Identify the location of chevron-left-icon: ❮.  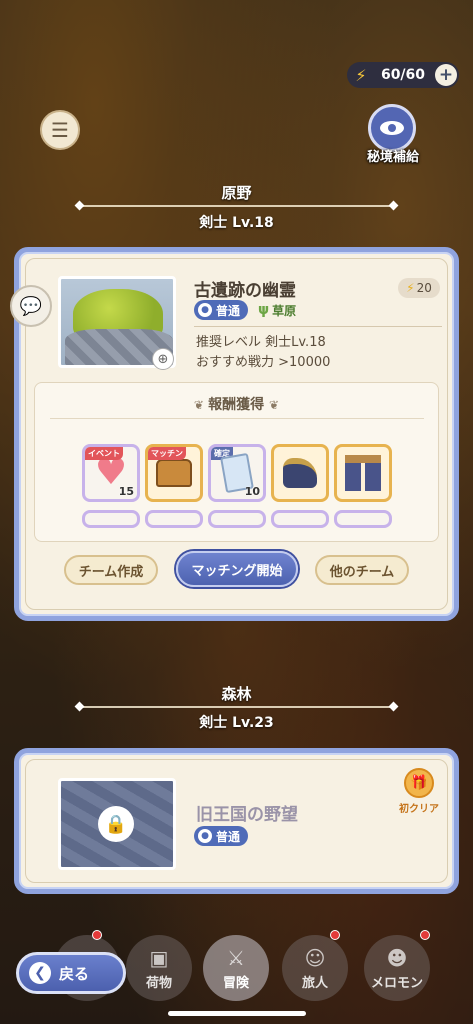
(40, 973).